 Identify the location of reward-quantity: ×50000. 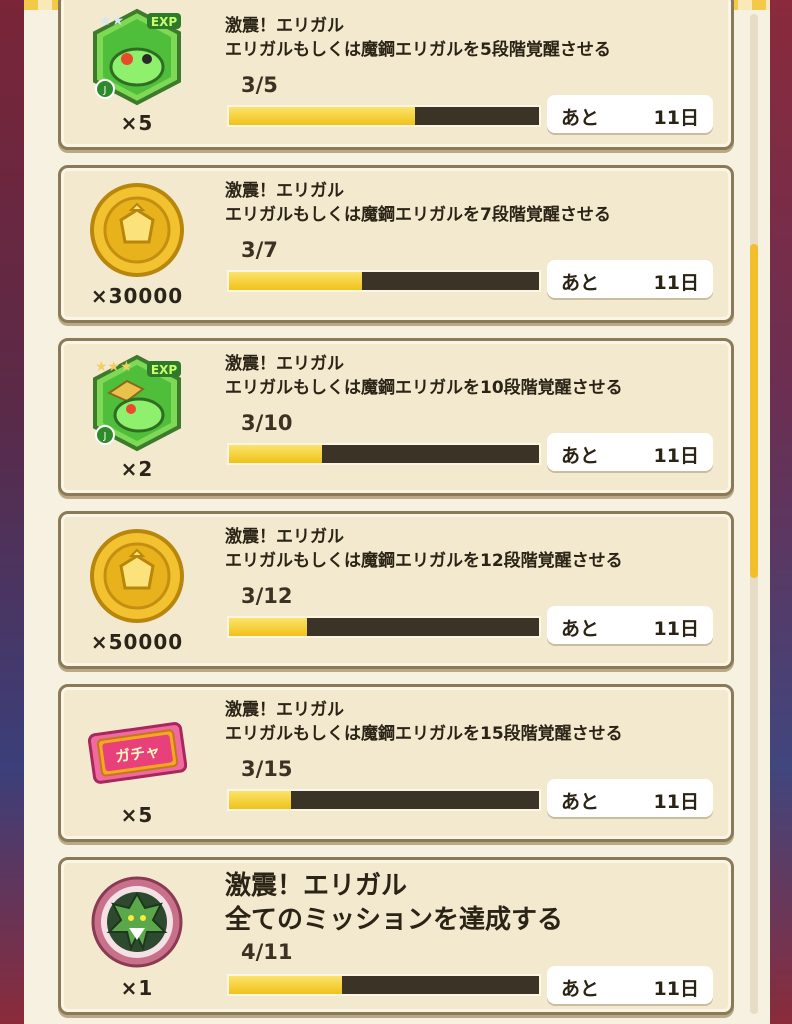
(137, 642).